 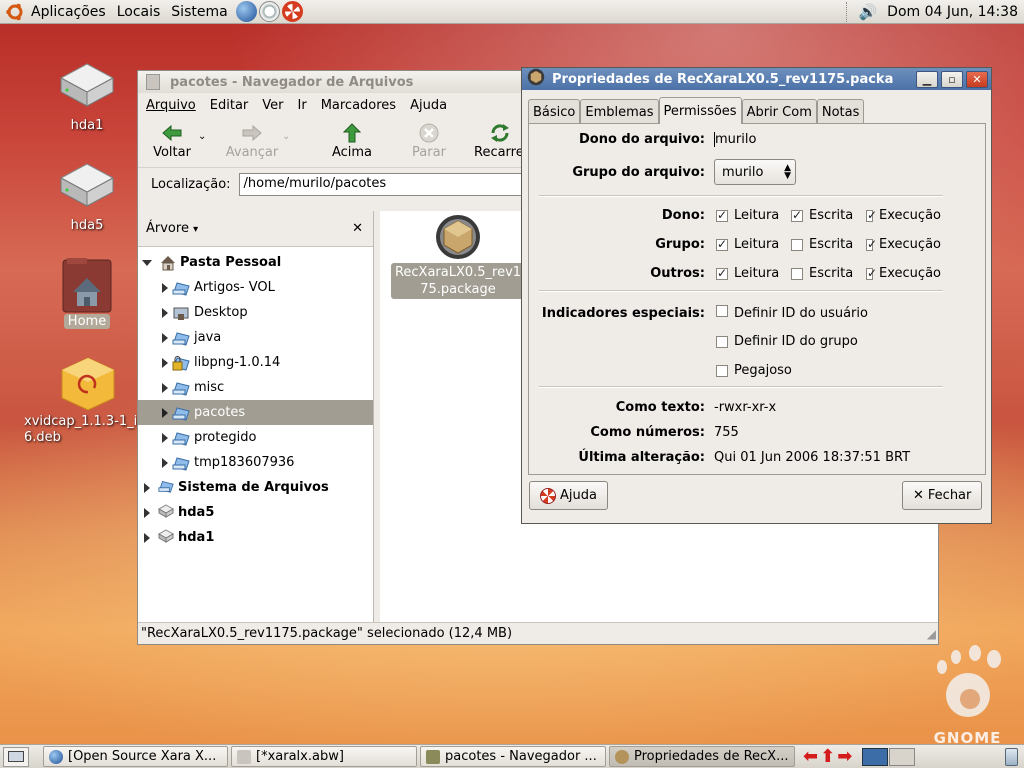 I want to click on menu-bookmarks: Marcadores, so click(x=358, y=105).